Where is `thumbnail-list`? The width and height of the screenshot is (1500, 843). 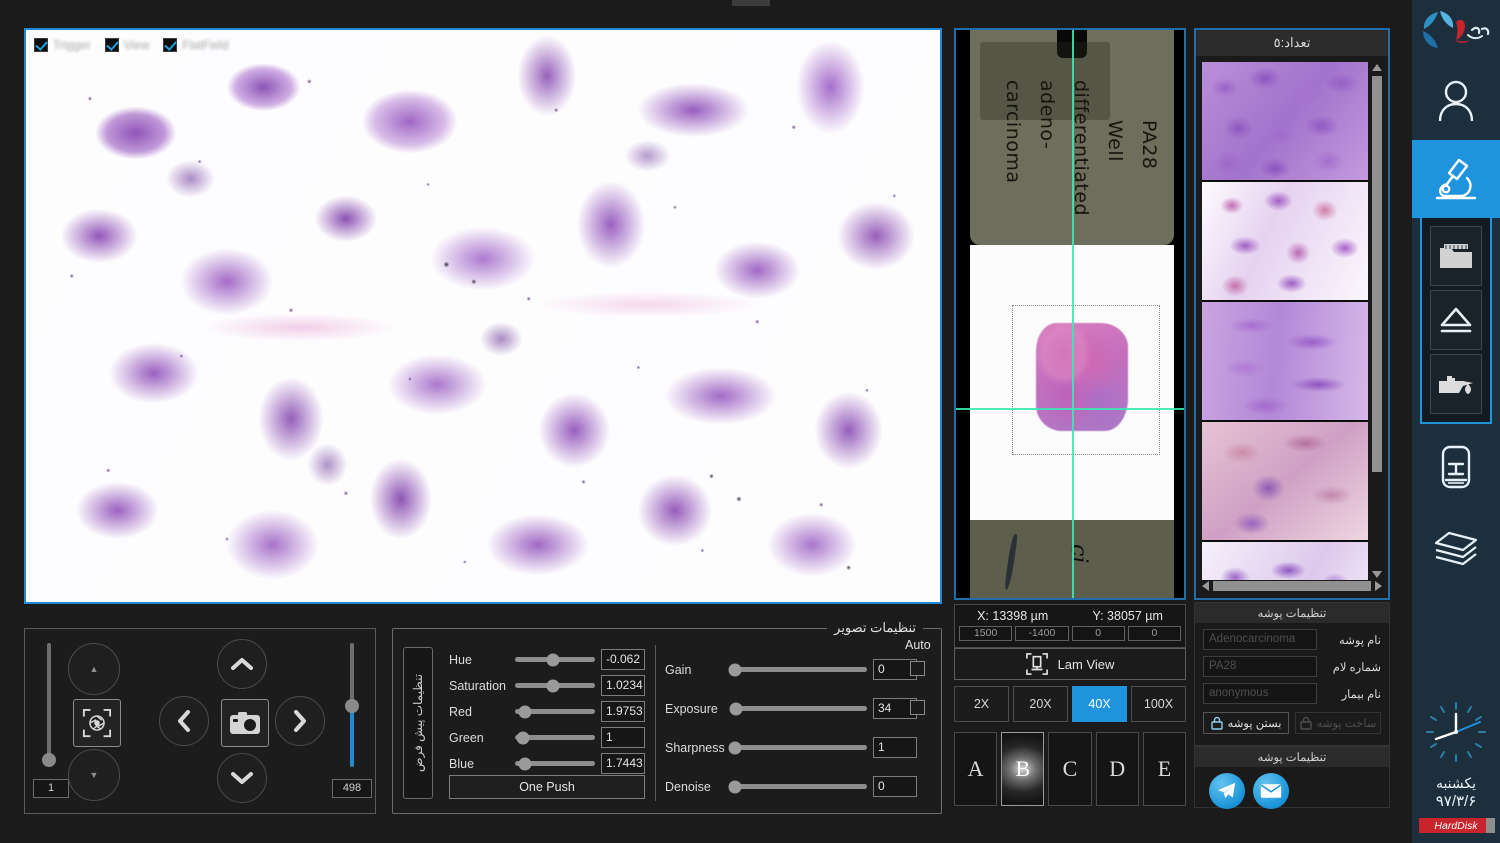
thumbnail-list is located at coordinates (1285, 321).